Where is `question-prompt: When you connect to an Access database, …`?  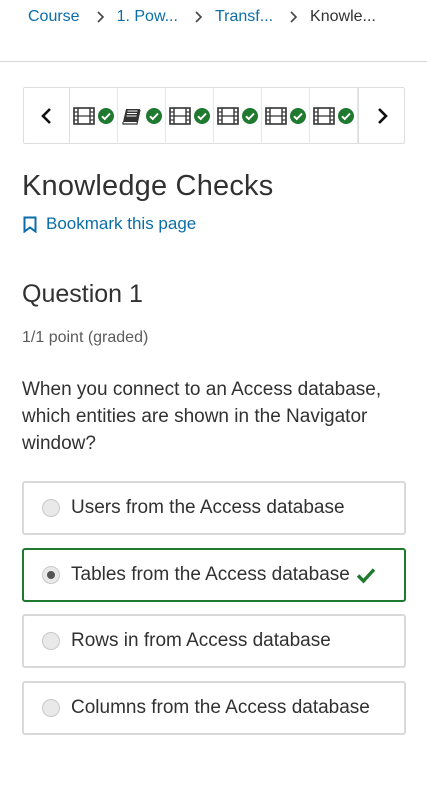
question-prompt: When you connect to an Access database, … is located at coordinates (202, 416).